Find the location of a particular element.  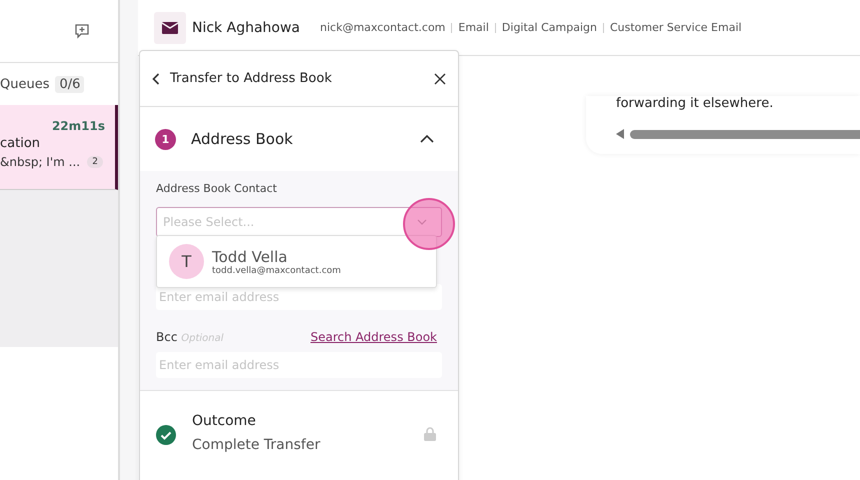

scrollbar-thumb is located at coordinates (745, 134).